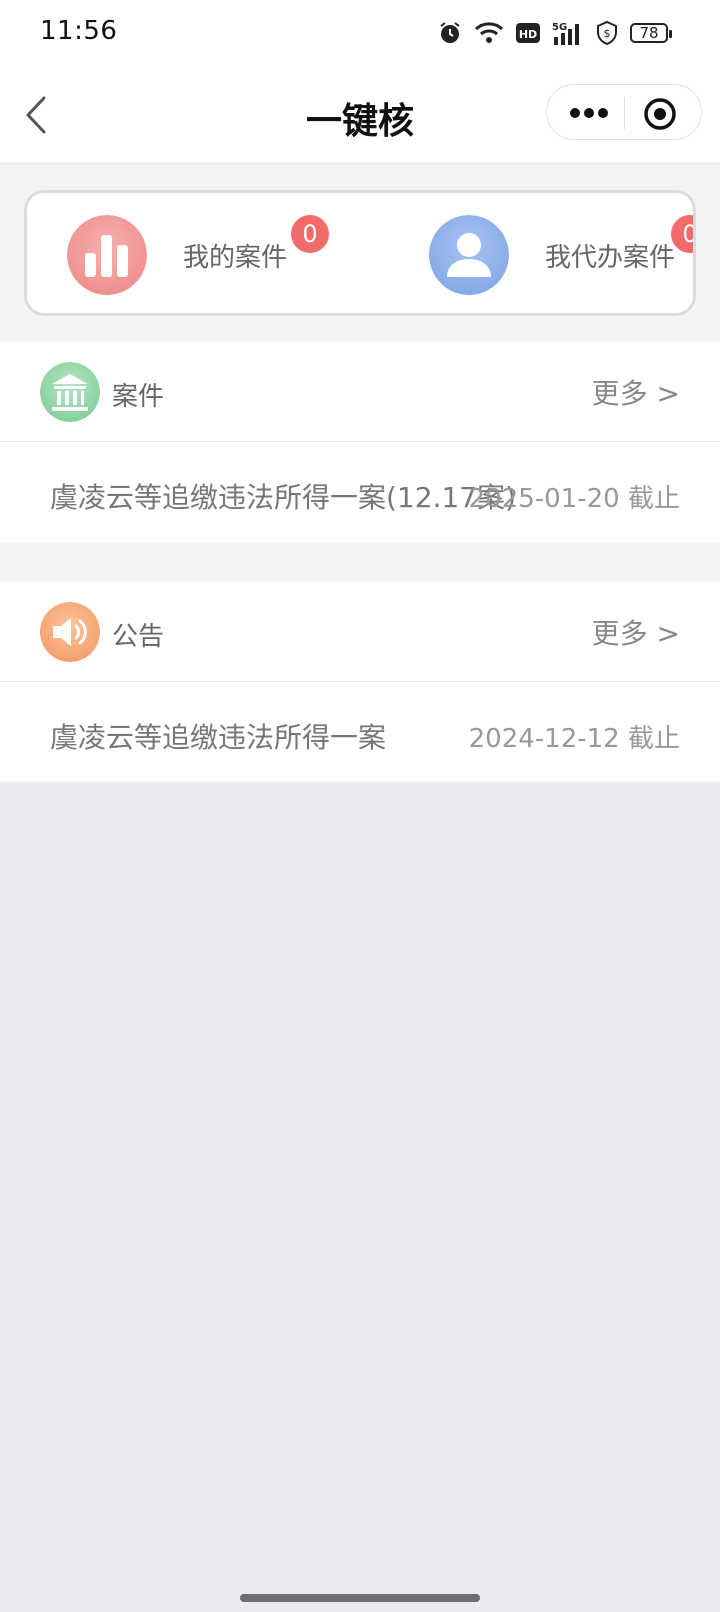 This screenshot has width=720, height=1612. I want to click on target-icon, so click(660, 114).